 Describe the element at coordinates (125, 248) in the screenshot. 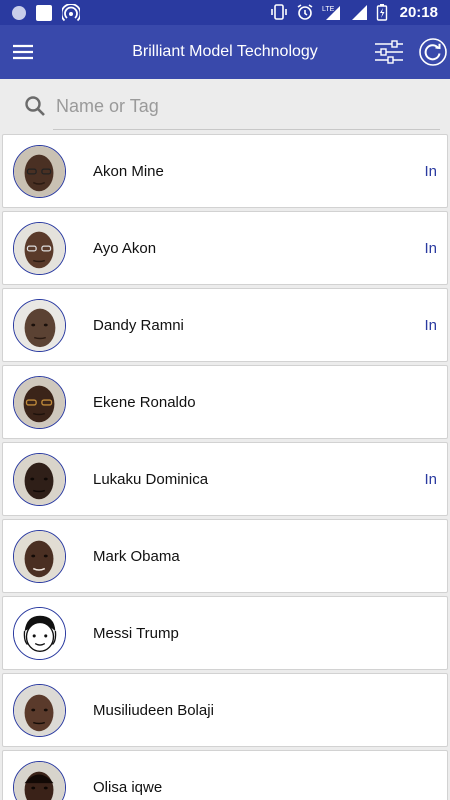

I see `contact-name: Ayo Akon` at that location.